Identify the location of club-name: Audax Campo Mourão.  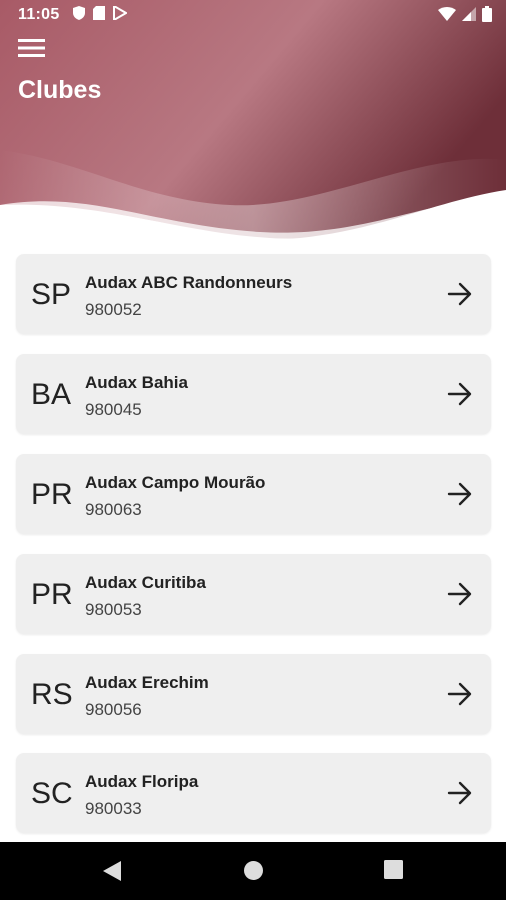
(175, 482).